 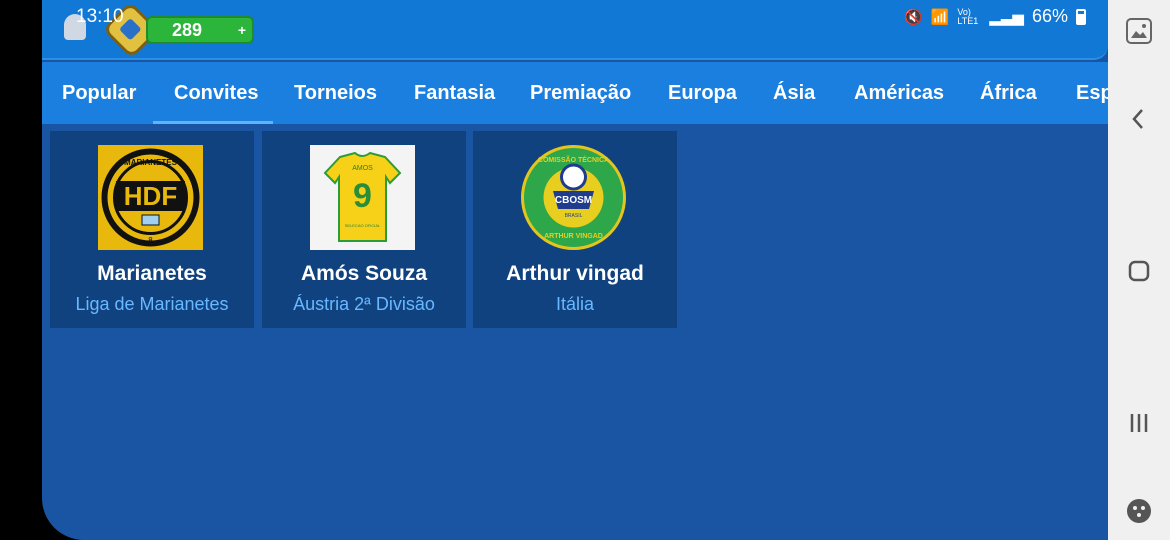 What do you see at coordinates (1139, 122) in the screenshot?
I see `back-icon` at bounding box center [1139, 122].